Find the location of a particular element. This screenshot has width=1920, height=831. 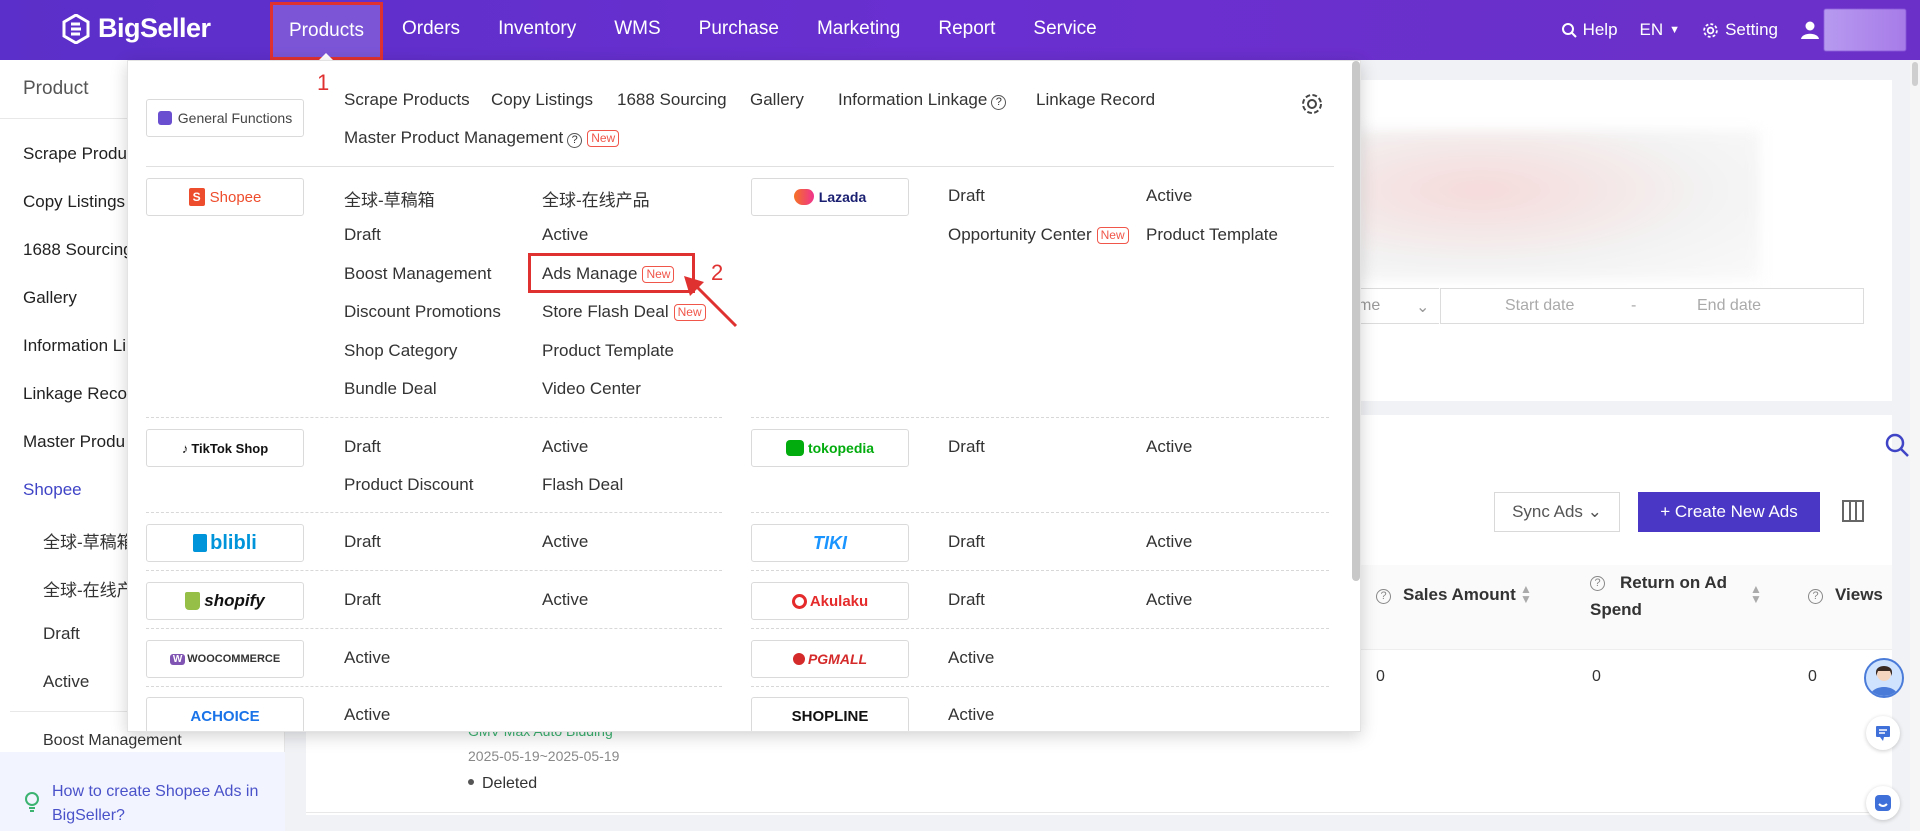

col-sales-amount: Sales Amount is located at coordinates (1459, 595).